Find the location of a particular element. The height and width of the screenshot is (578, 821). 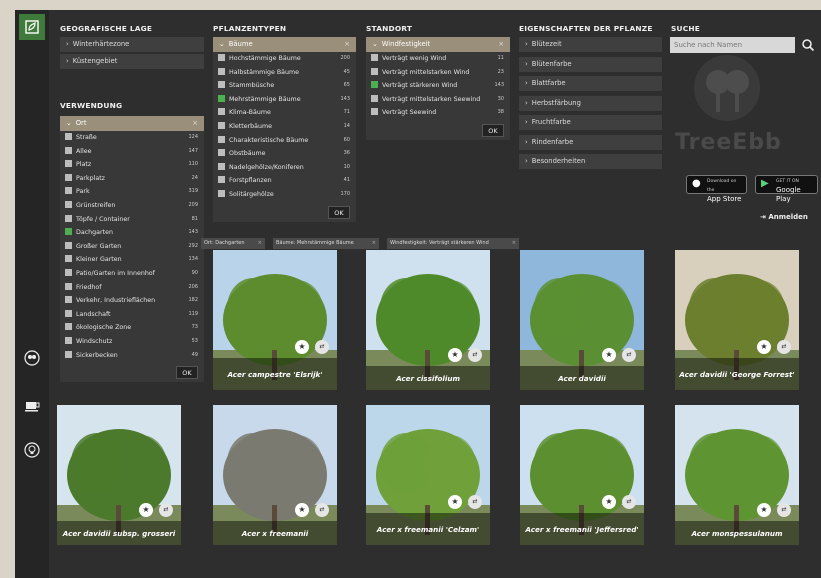

filter-option: Landschaft 119 is located at coordinates (132, 315).